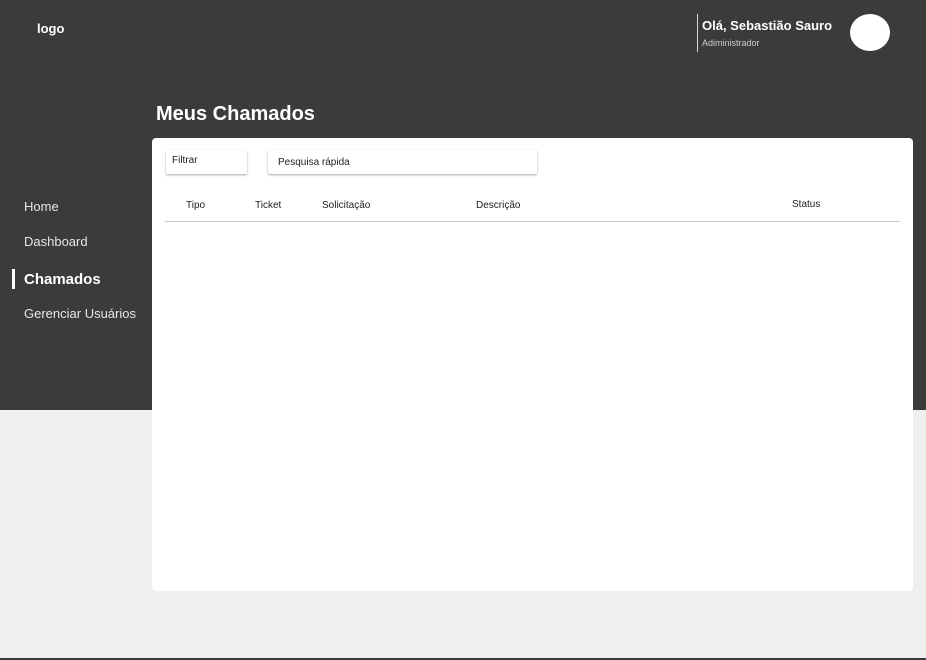  What do you see at coordinates (235, 114) in the screenshot?
I see `page-title: Meus Chamados` at bounding box center [235, 114].